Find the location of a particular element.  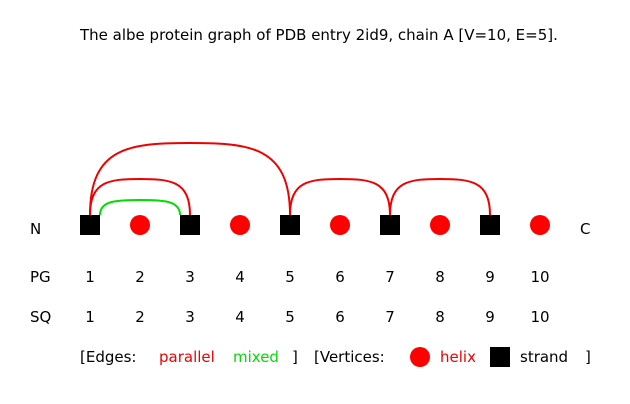

pg-index-7: 7 is located at coordinates (390, 277).